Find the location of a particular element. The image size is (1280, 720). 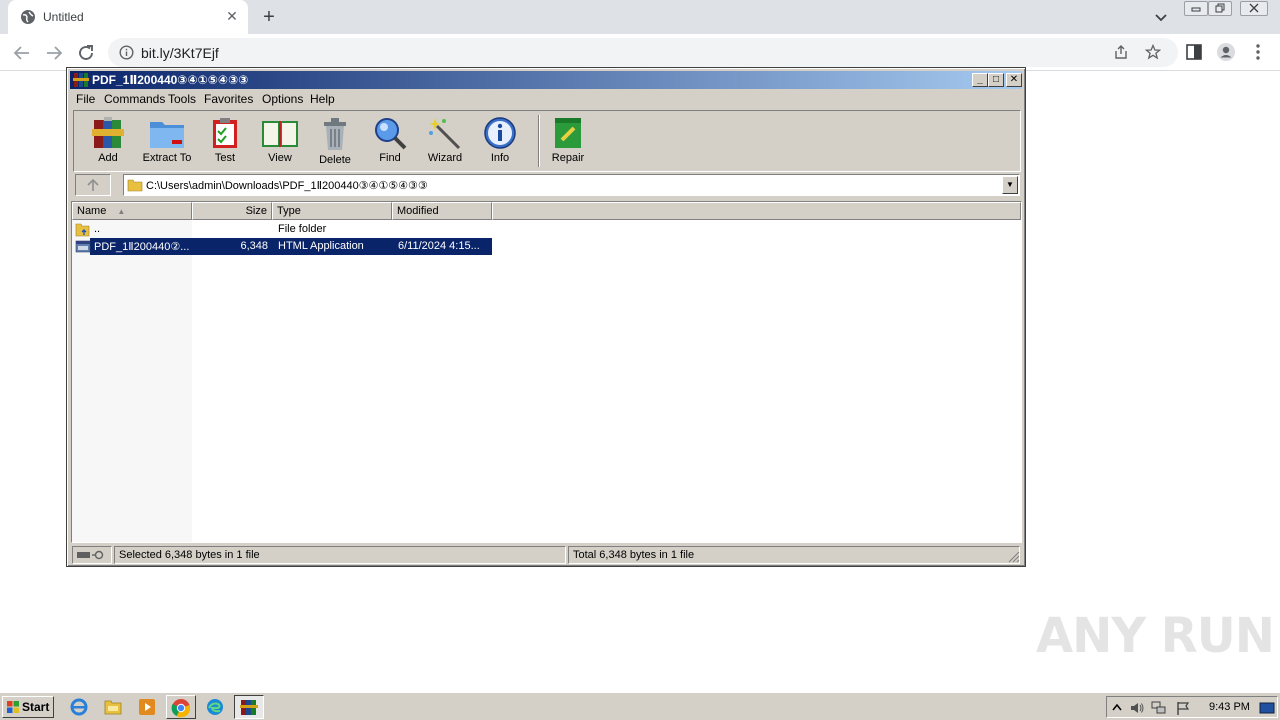

show-desktop-icon is located at coordinates (1267, 708).